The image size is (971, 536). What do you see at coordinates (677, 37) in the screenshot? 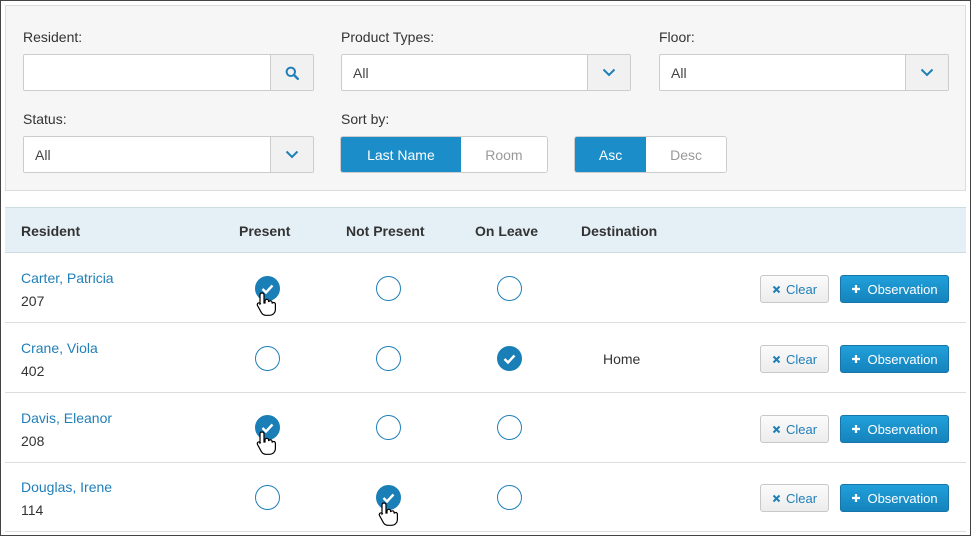
I see `floor-label: Floor:` at bounding box center [677, 37].